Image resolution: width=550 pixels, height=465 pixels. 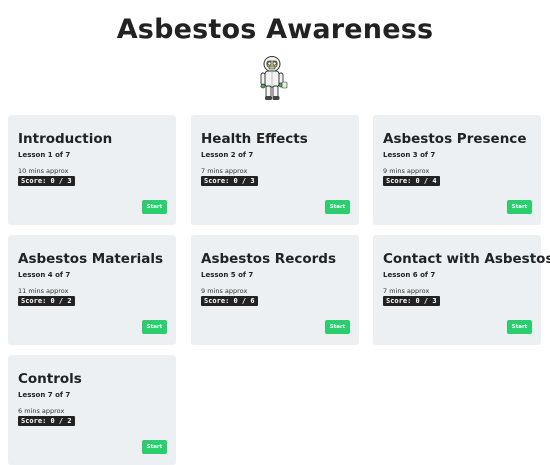 What do you see at coordinates (227, 275) in the screenshot?
I see `lesson-number: Lesson 5 of 7` at bounding box center [227, 275].